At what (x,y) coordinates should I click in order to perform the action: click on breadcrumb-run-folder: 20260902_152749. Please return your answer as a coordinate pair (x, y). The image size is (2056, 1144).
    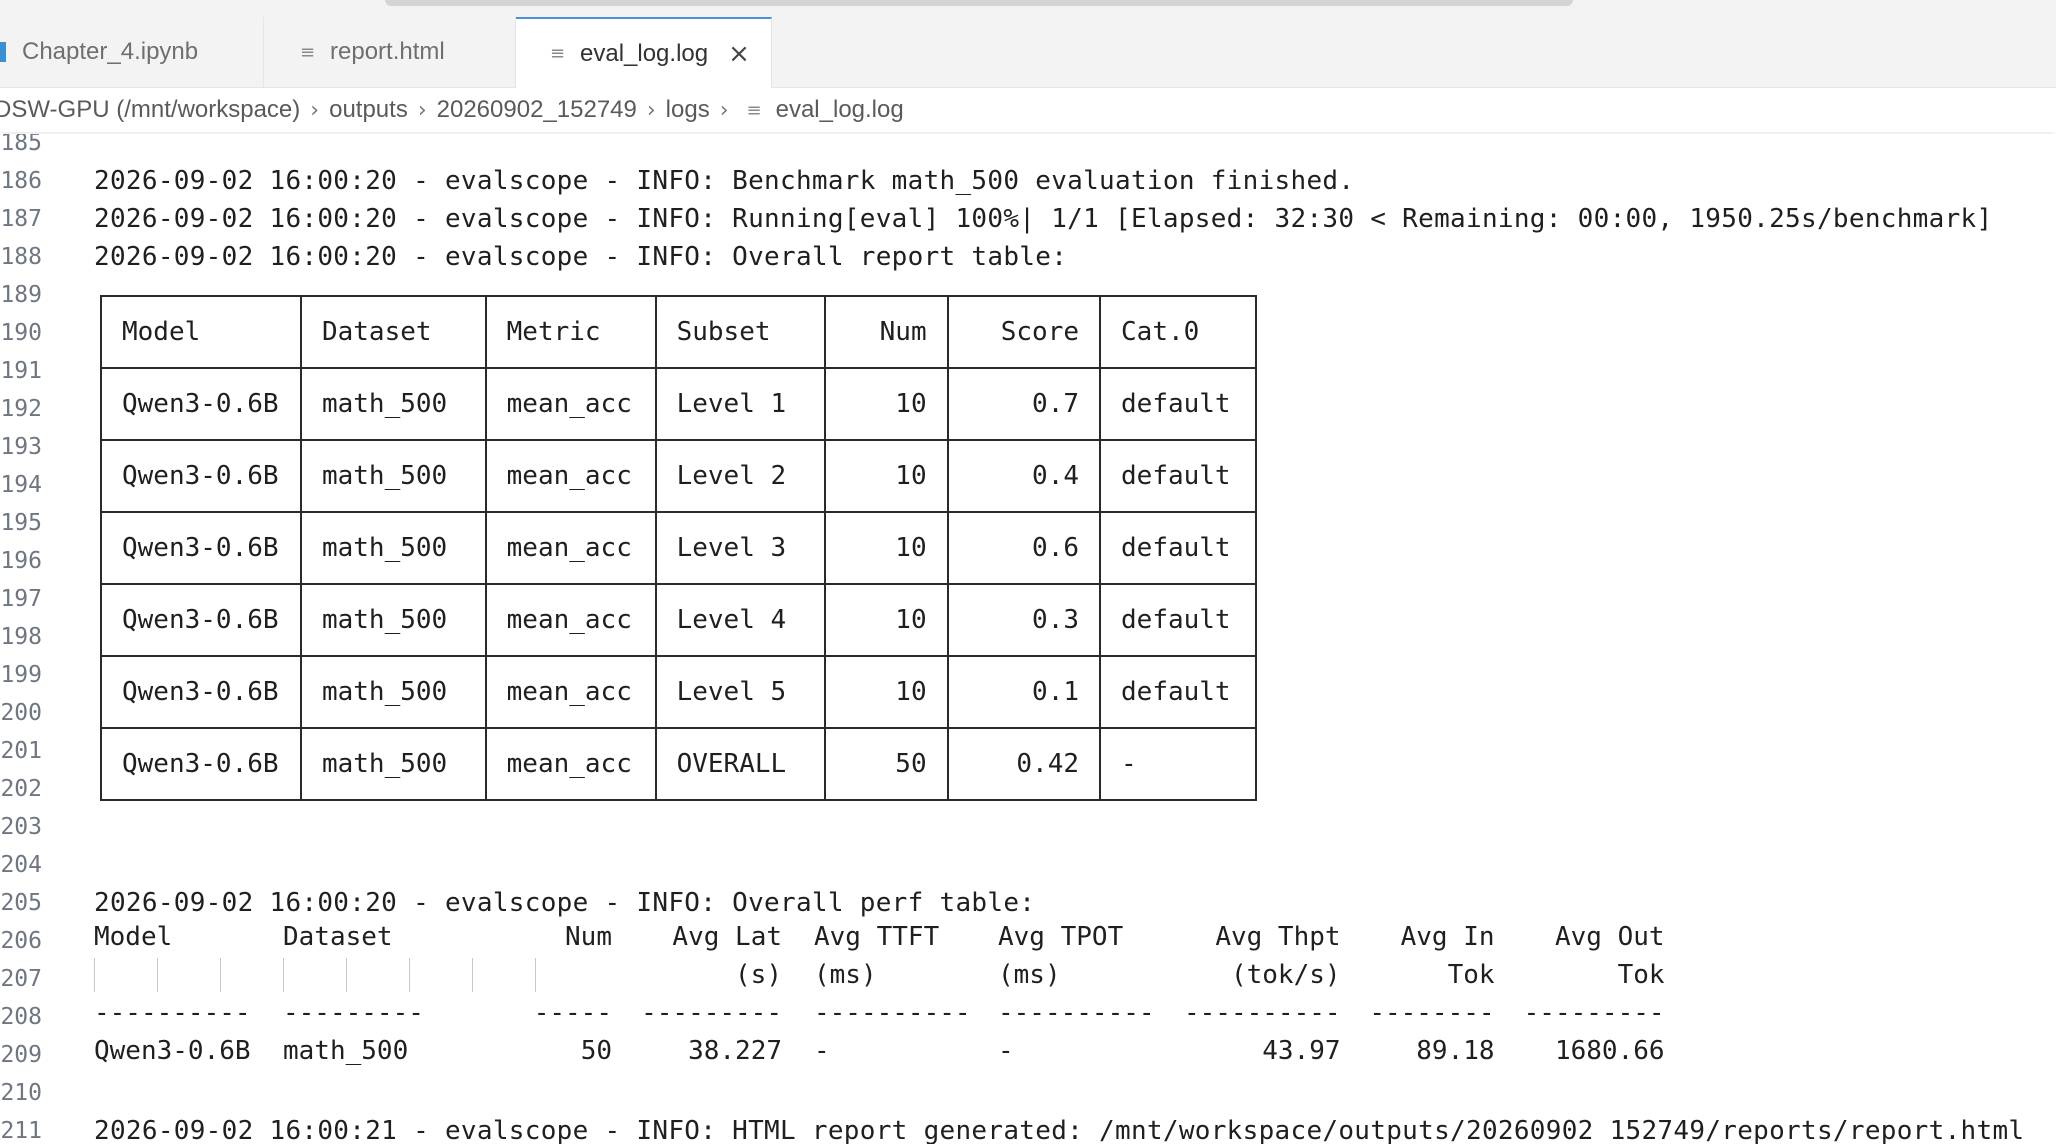
    Looking at the image, I should click on (537, 110).